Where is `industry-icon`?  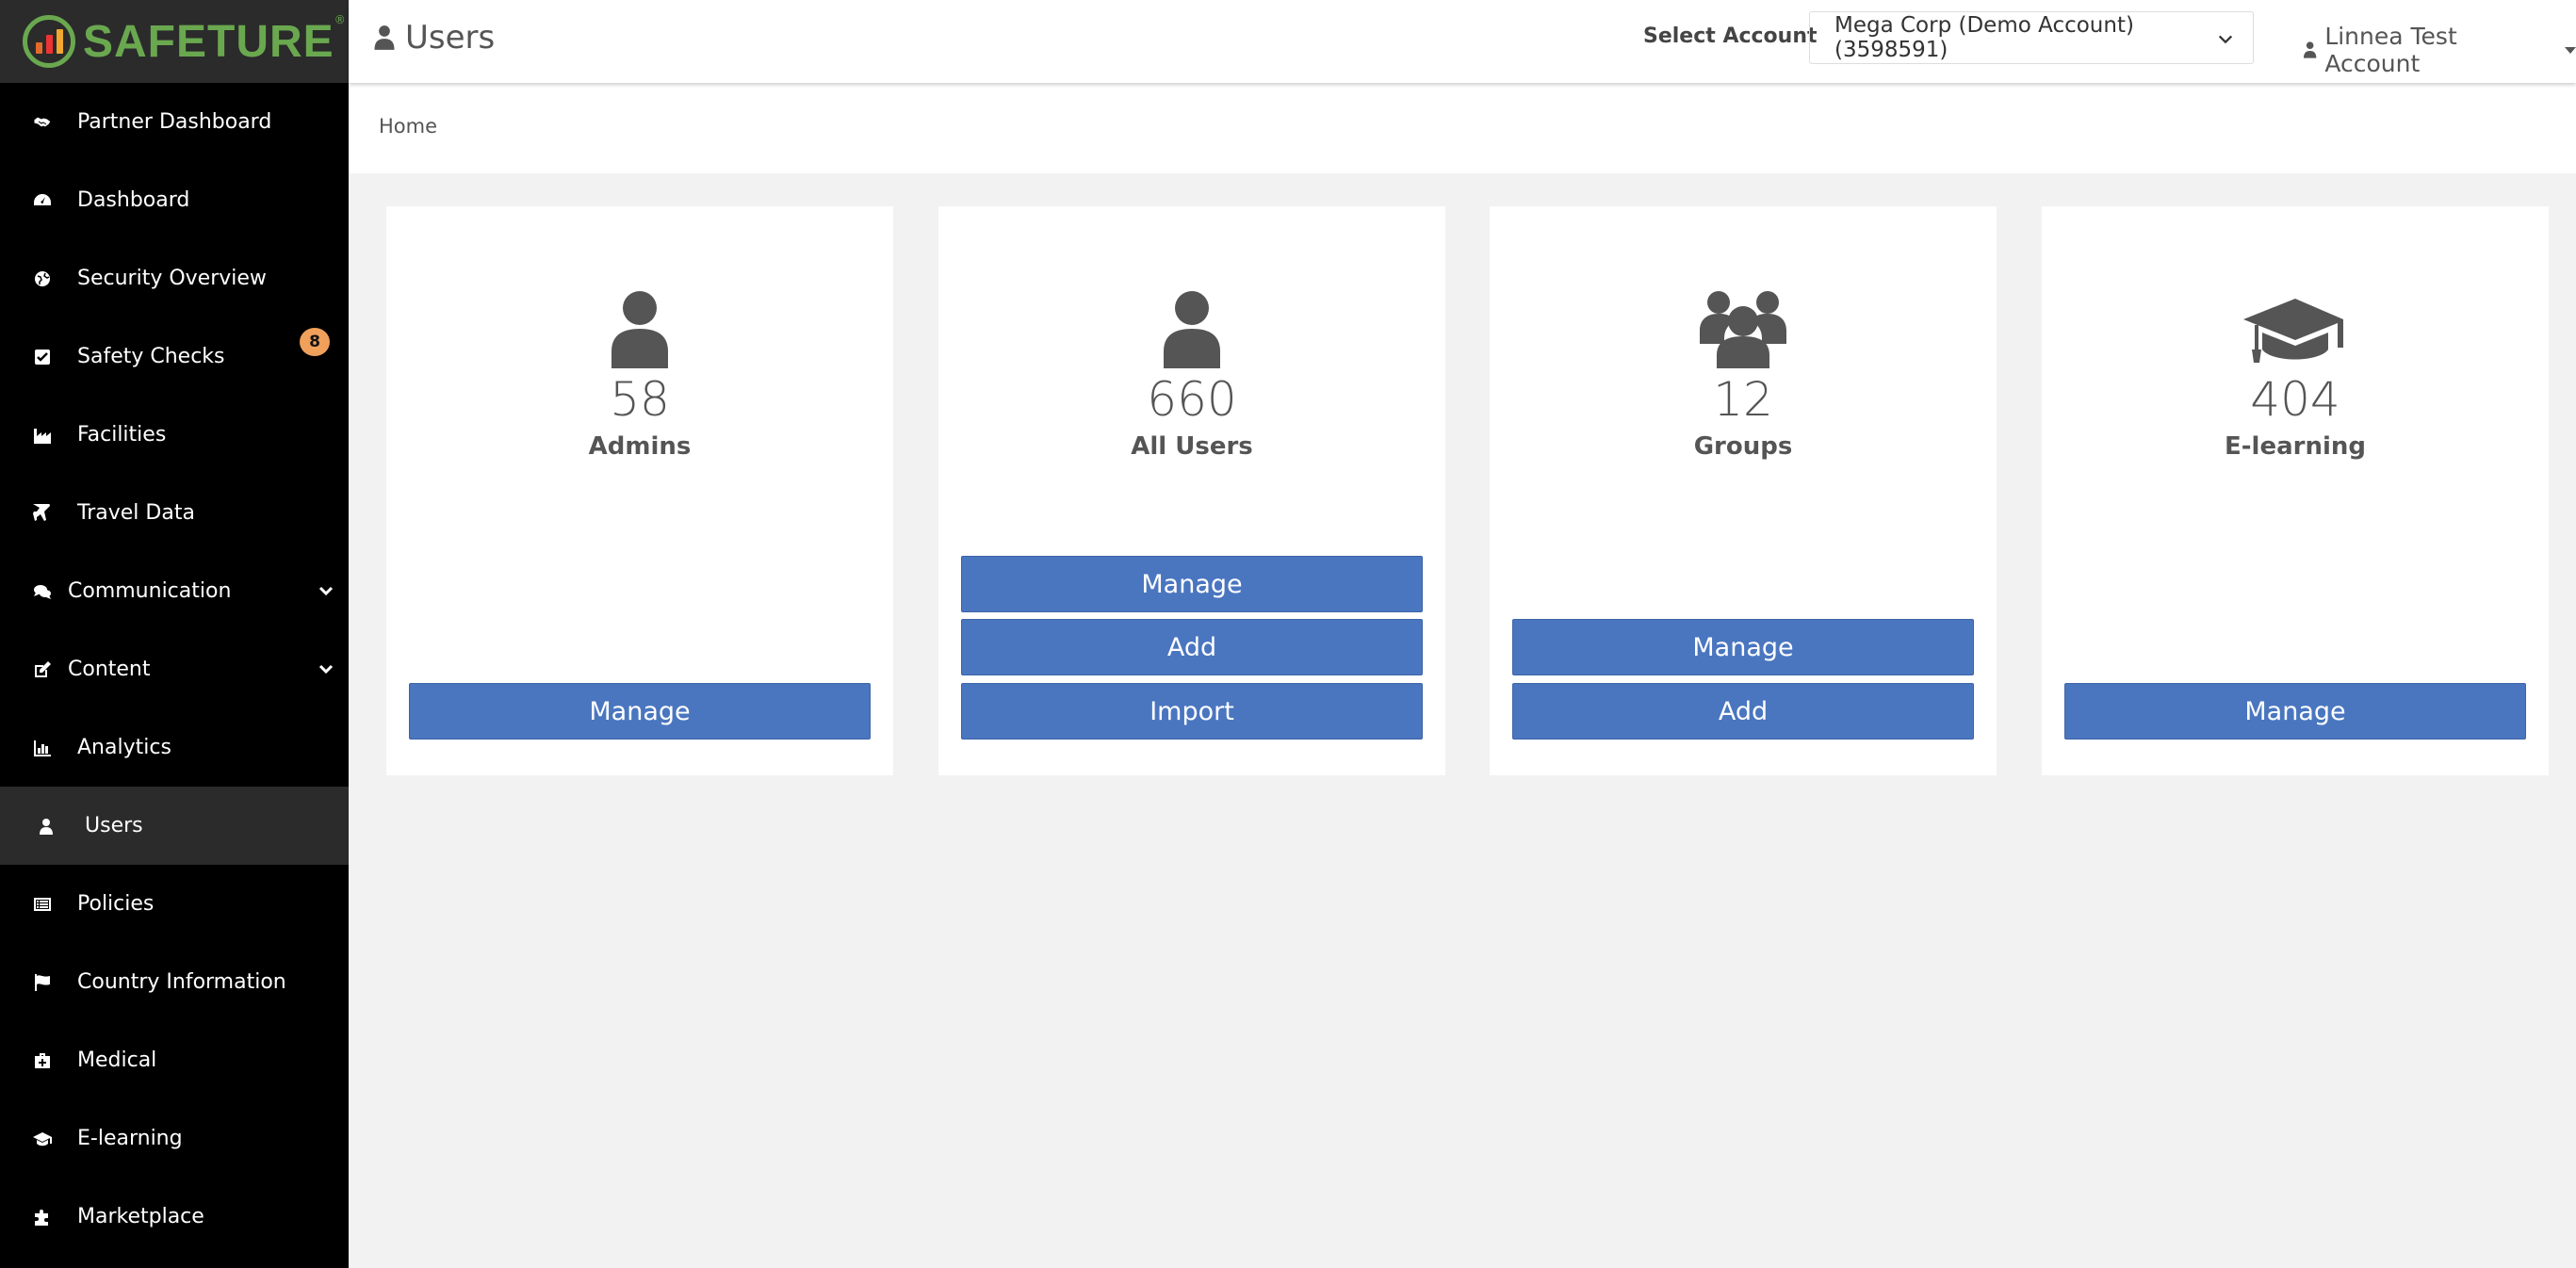
industry-icon is located at coordinates (42, 436).